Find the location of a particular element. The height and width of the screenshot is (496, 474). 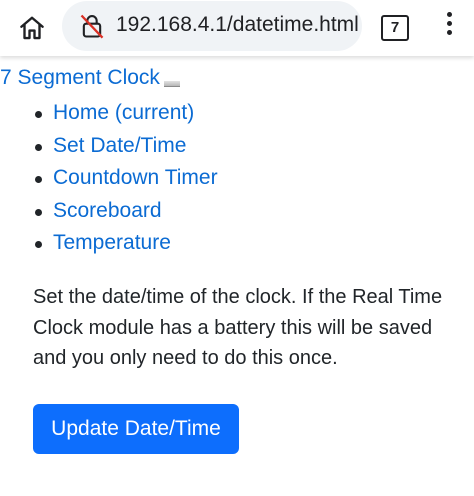

navbar-brand: 7 Segment Clock is located at coordinates (90, 78).